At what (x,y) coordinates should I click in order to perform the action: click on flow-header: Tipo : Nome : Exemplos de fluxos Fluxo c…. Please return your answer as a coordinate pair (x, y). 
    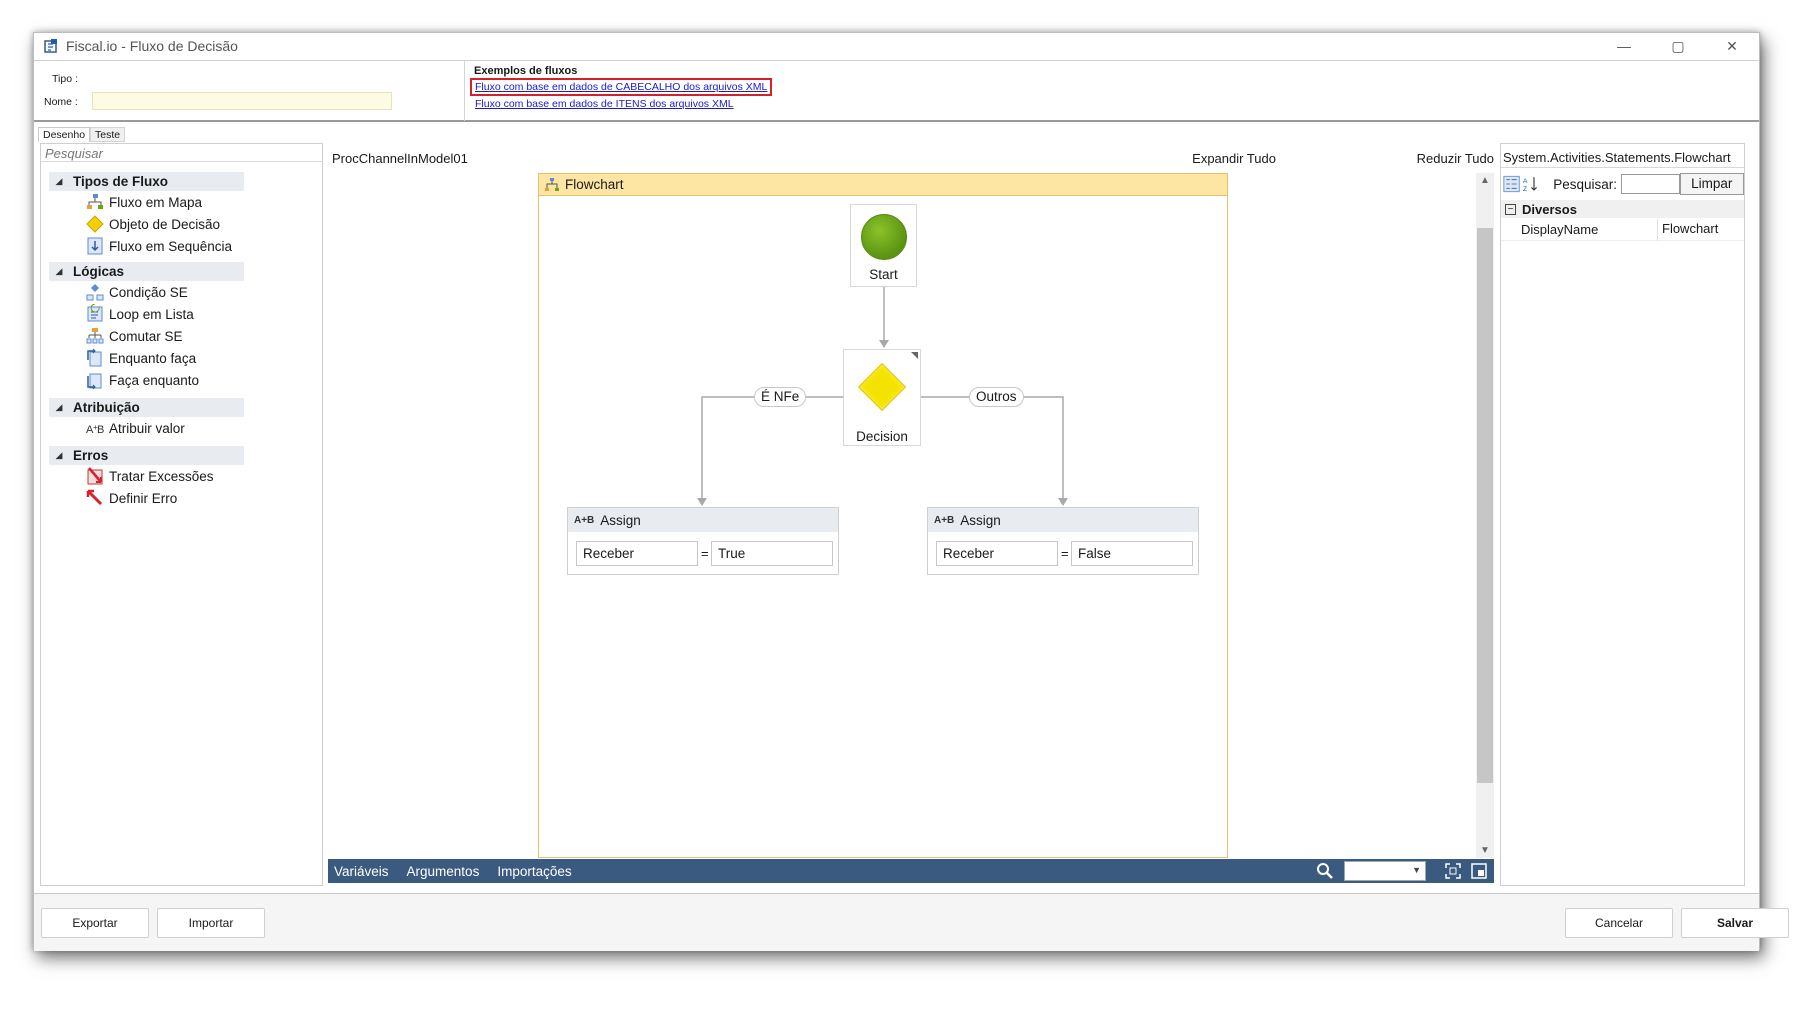
    Looking at the image, I should click on (896, 91).